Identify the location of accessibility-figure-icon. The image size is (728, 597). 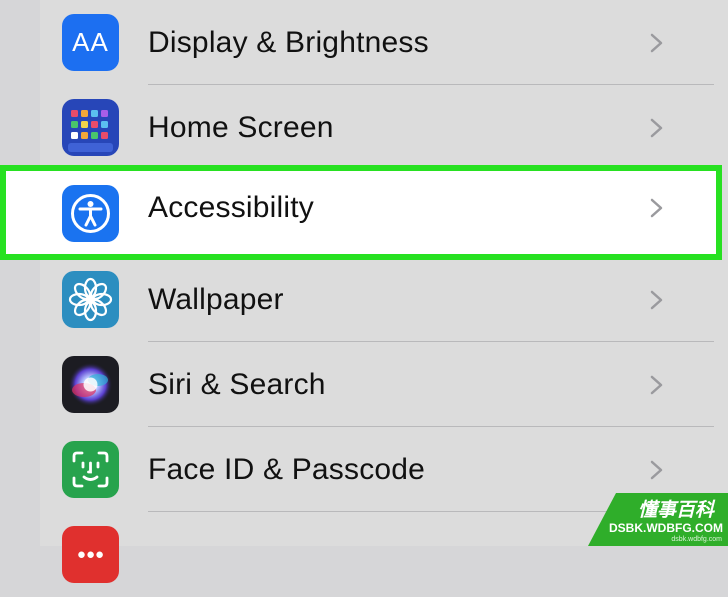
(90, 213).